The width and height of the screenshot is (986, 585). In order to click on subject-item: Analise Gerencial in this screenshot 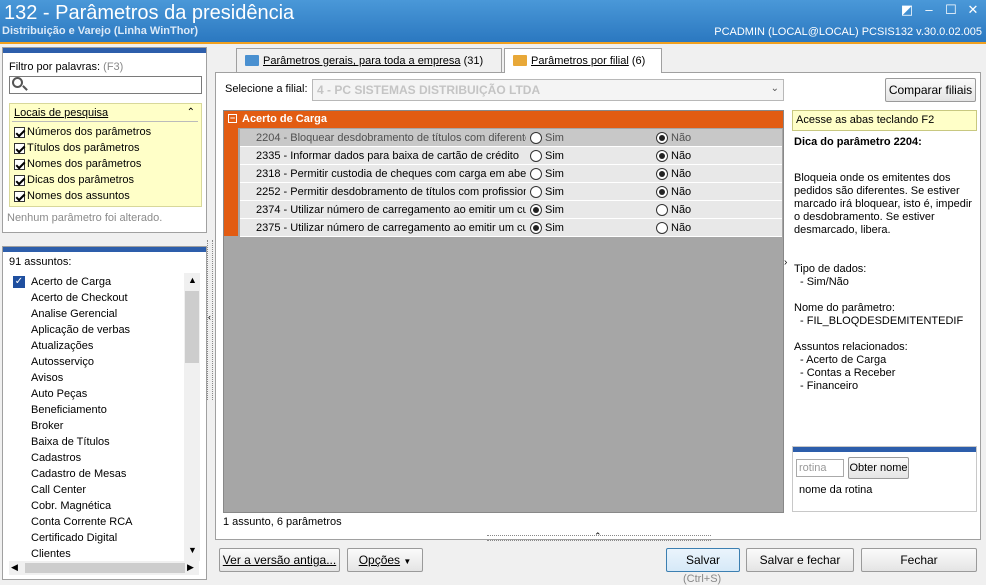, I will do `click(74, 314)`.